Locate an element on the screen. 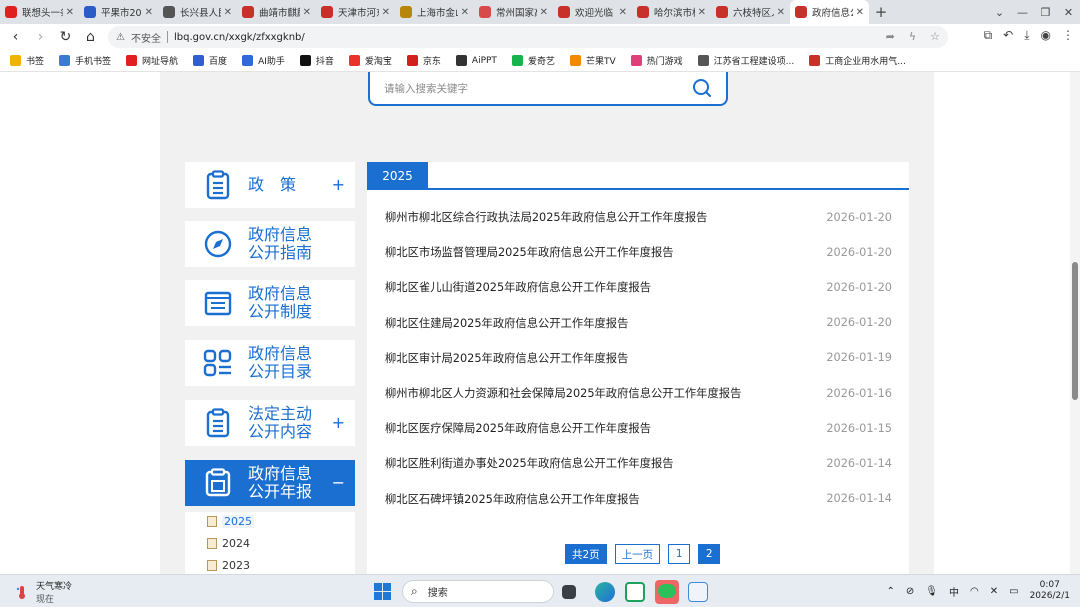  bookmark-item: AI助手 is located at coordinates (263, 60).